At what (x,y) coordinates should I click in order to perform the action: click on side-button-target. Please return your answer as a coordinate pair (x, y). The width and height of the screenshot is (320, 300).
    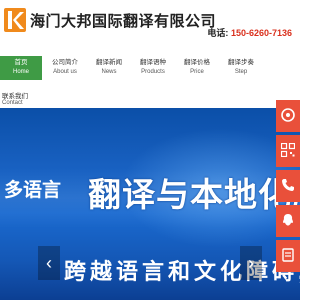
    Looking at the image, I should click on (288, 116).